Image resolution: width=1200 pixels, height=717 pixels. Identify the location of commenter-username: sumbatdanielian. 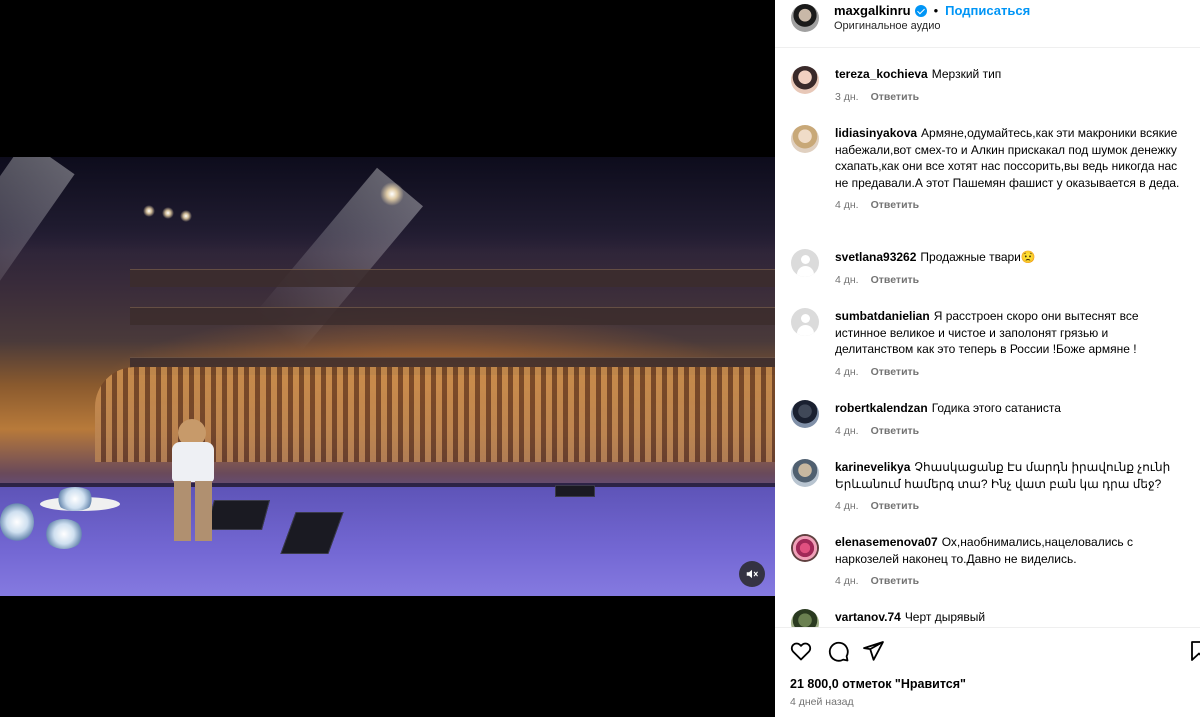
(882, 316).